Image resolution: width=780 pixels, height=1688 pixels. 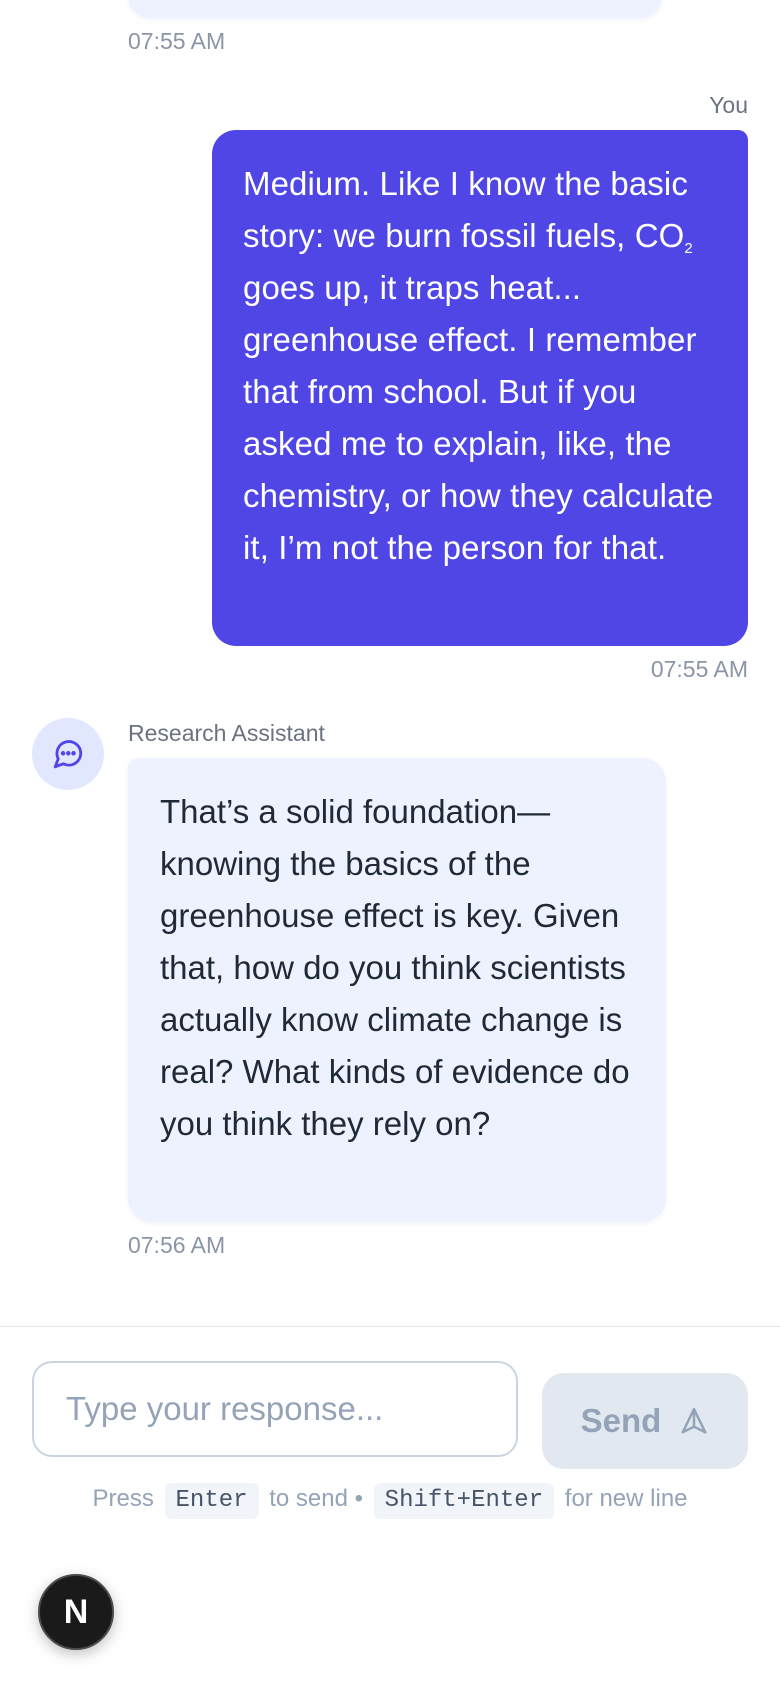 I want to click on send-button-label: Send, so click(x=621, y=1420).